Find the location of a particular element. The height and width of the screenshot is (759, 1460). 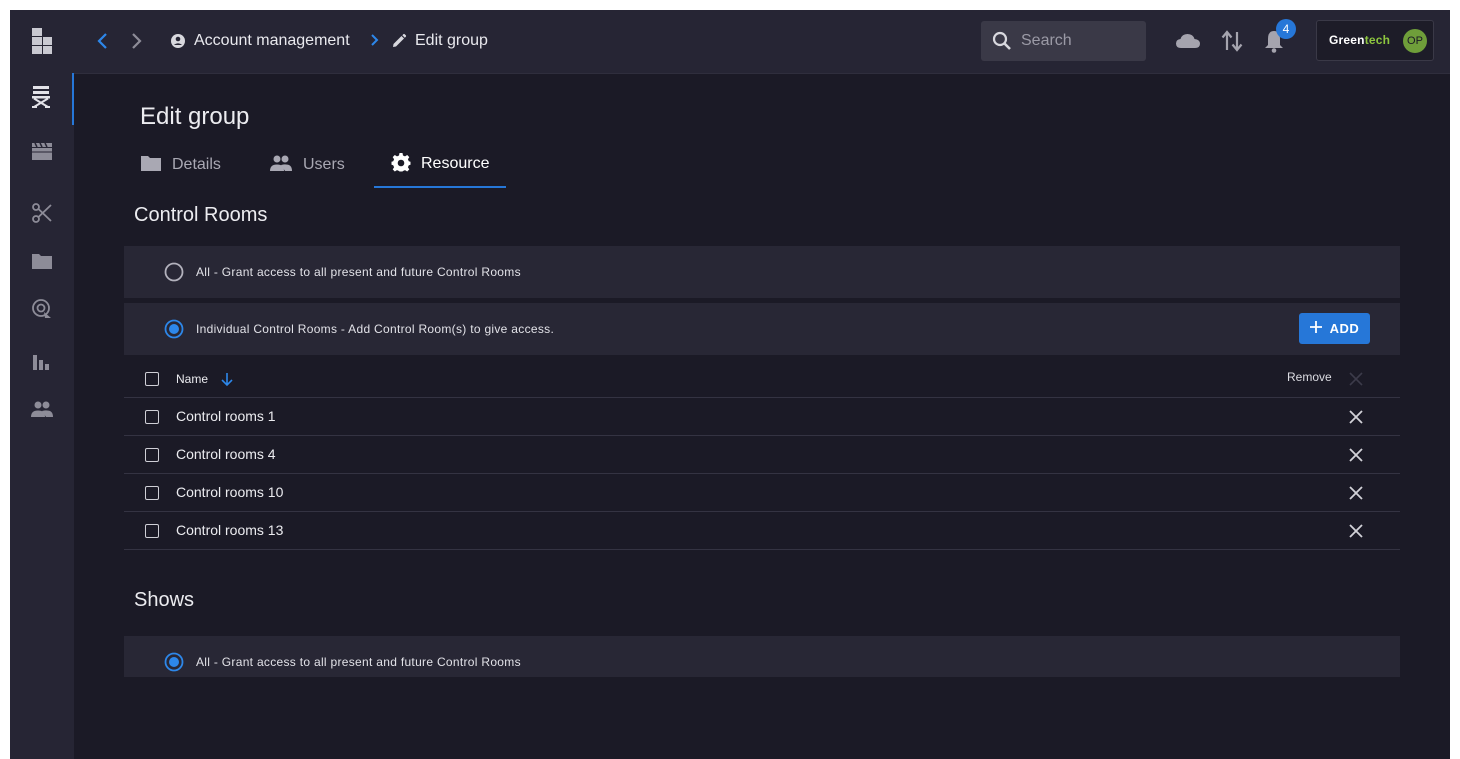

account-circle-icon is located at coordinates (178, 41).